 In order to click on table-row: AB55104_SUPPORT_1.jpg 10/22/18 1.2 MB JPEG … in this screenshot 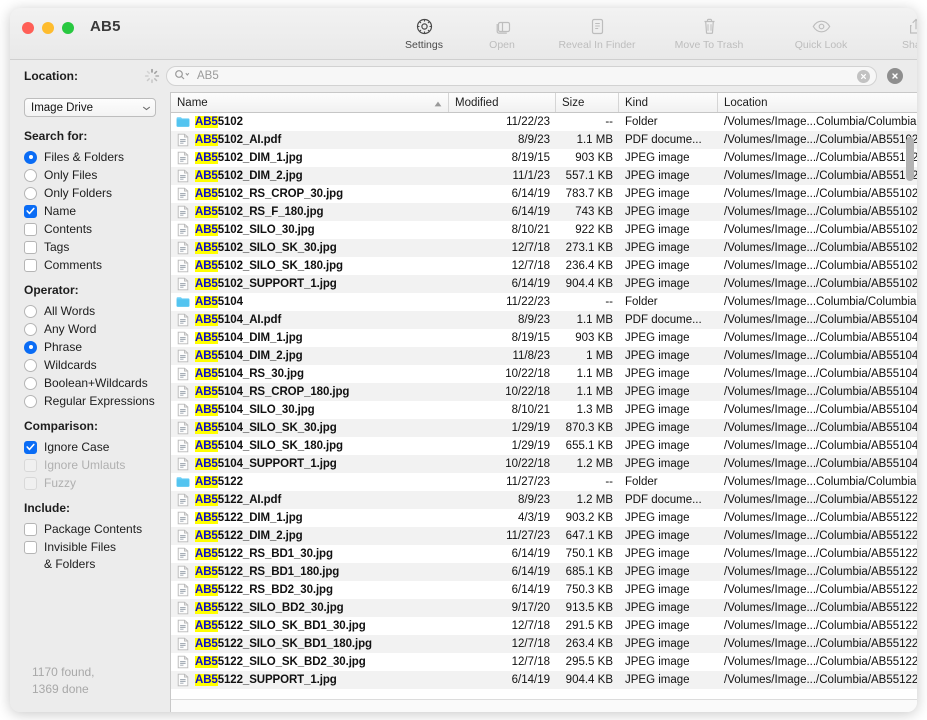, I will do `click(544, 464)`.